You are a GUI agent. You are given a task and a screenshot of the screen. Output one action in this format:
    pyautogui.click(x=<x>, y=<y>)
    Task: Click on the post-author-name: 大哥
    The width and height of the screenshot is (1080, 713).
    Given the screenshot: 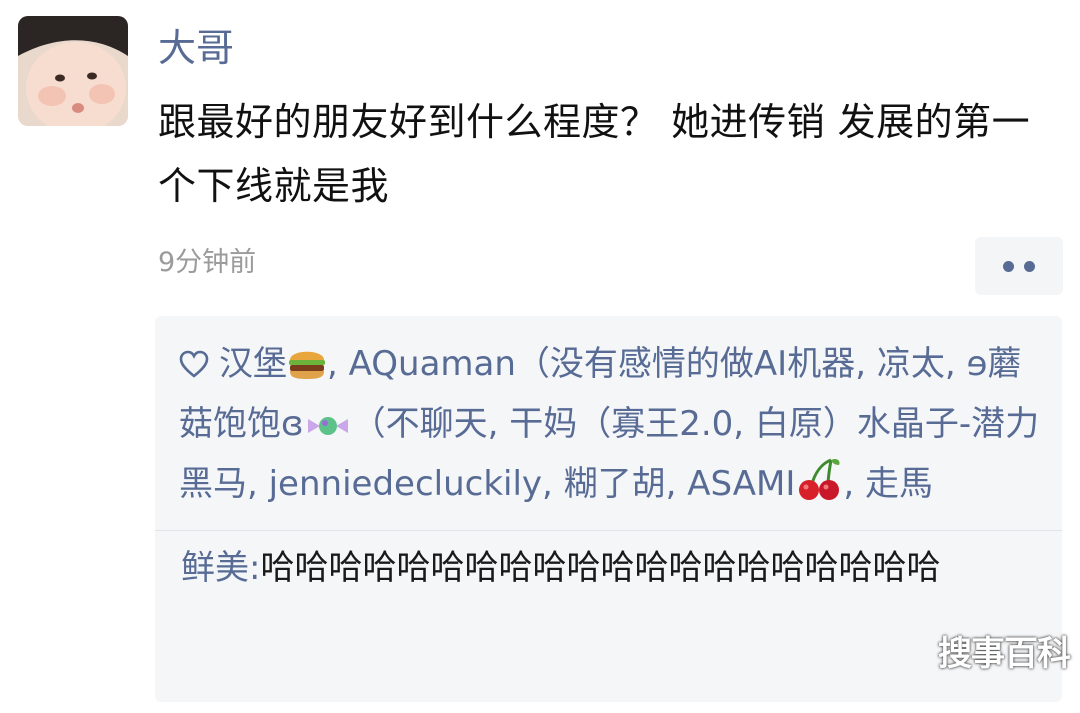 What is the action you would take?
    pyautogui.click(x=196, y=48)
    